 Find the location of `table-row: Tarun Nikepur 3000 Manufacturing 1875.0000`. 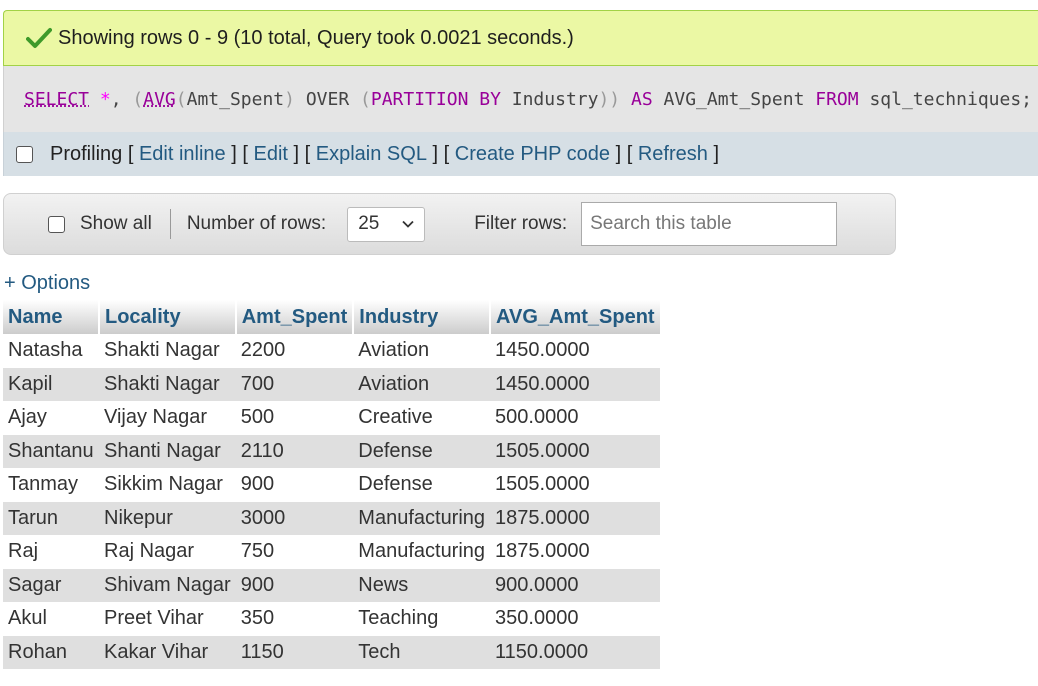

table-row: Tarun Nikepur 3000 Manufacturing 1875.0000 is located at coordinates (331, 518).